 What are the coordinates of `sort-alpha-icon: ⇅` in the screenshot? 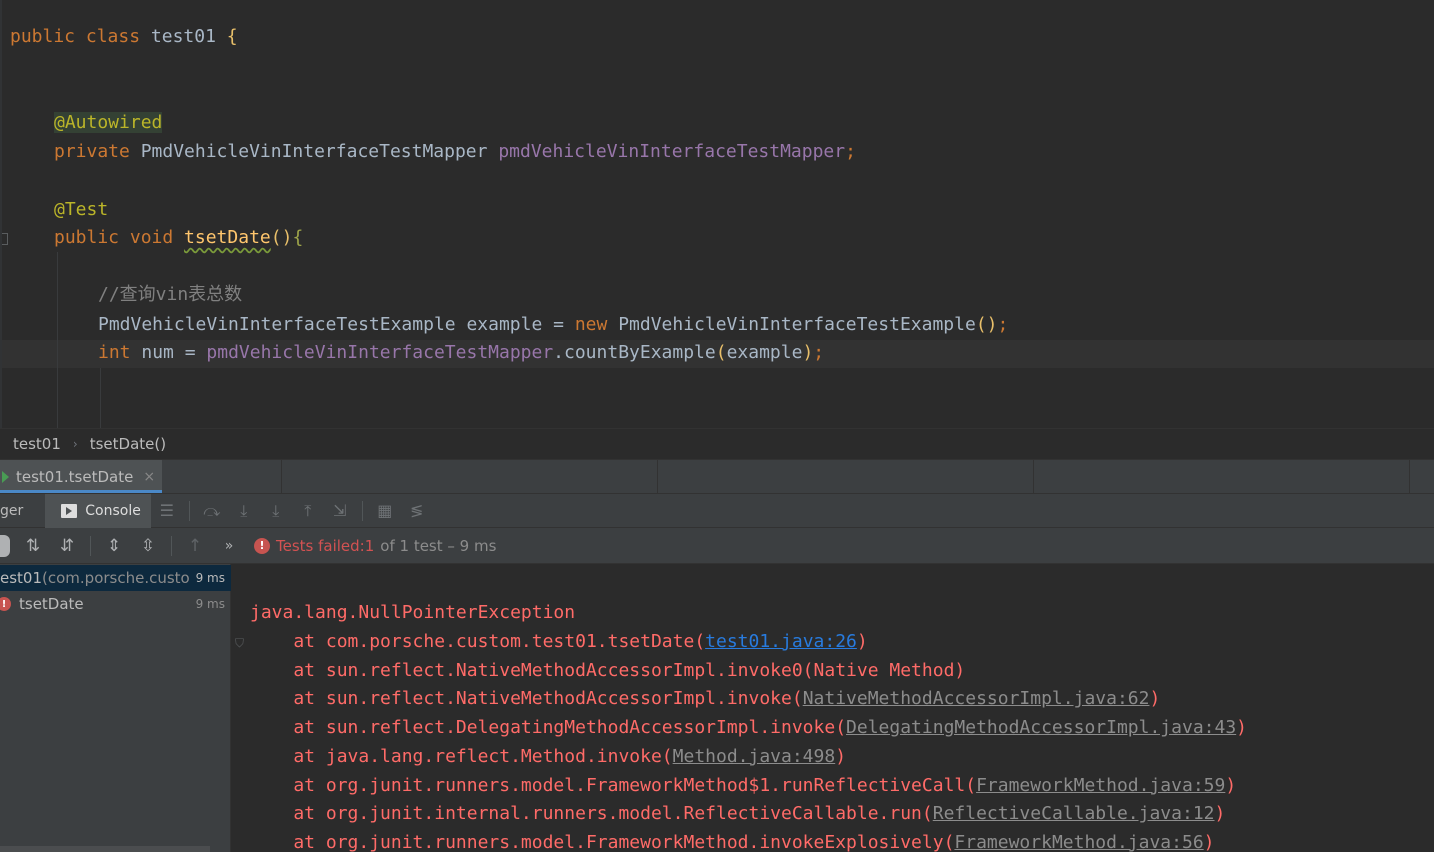 It's located at (33, 546).